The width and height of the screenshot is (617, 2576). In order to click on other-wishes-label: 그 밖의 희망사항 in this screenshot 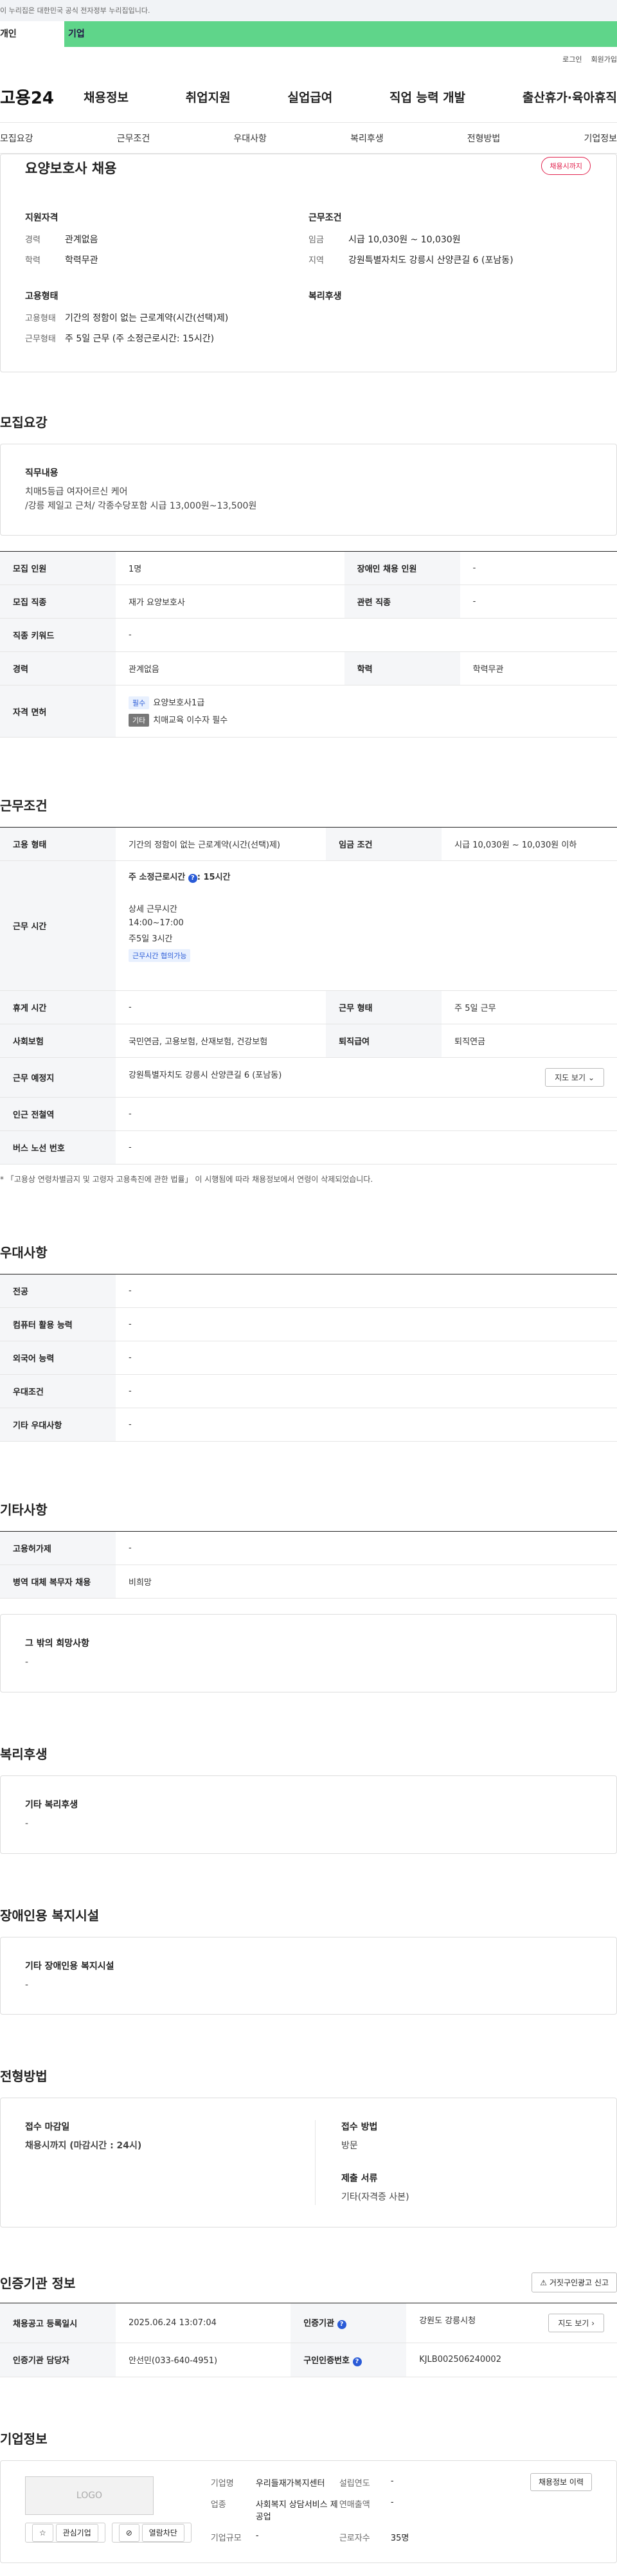, I will do `click(57, 1643)`.